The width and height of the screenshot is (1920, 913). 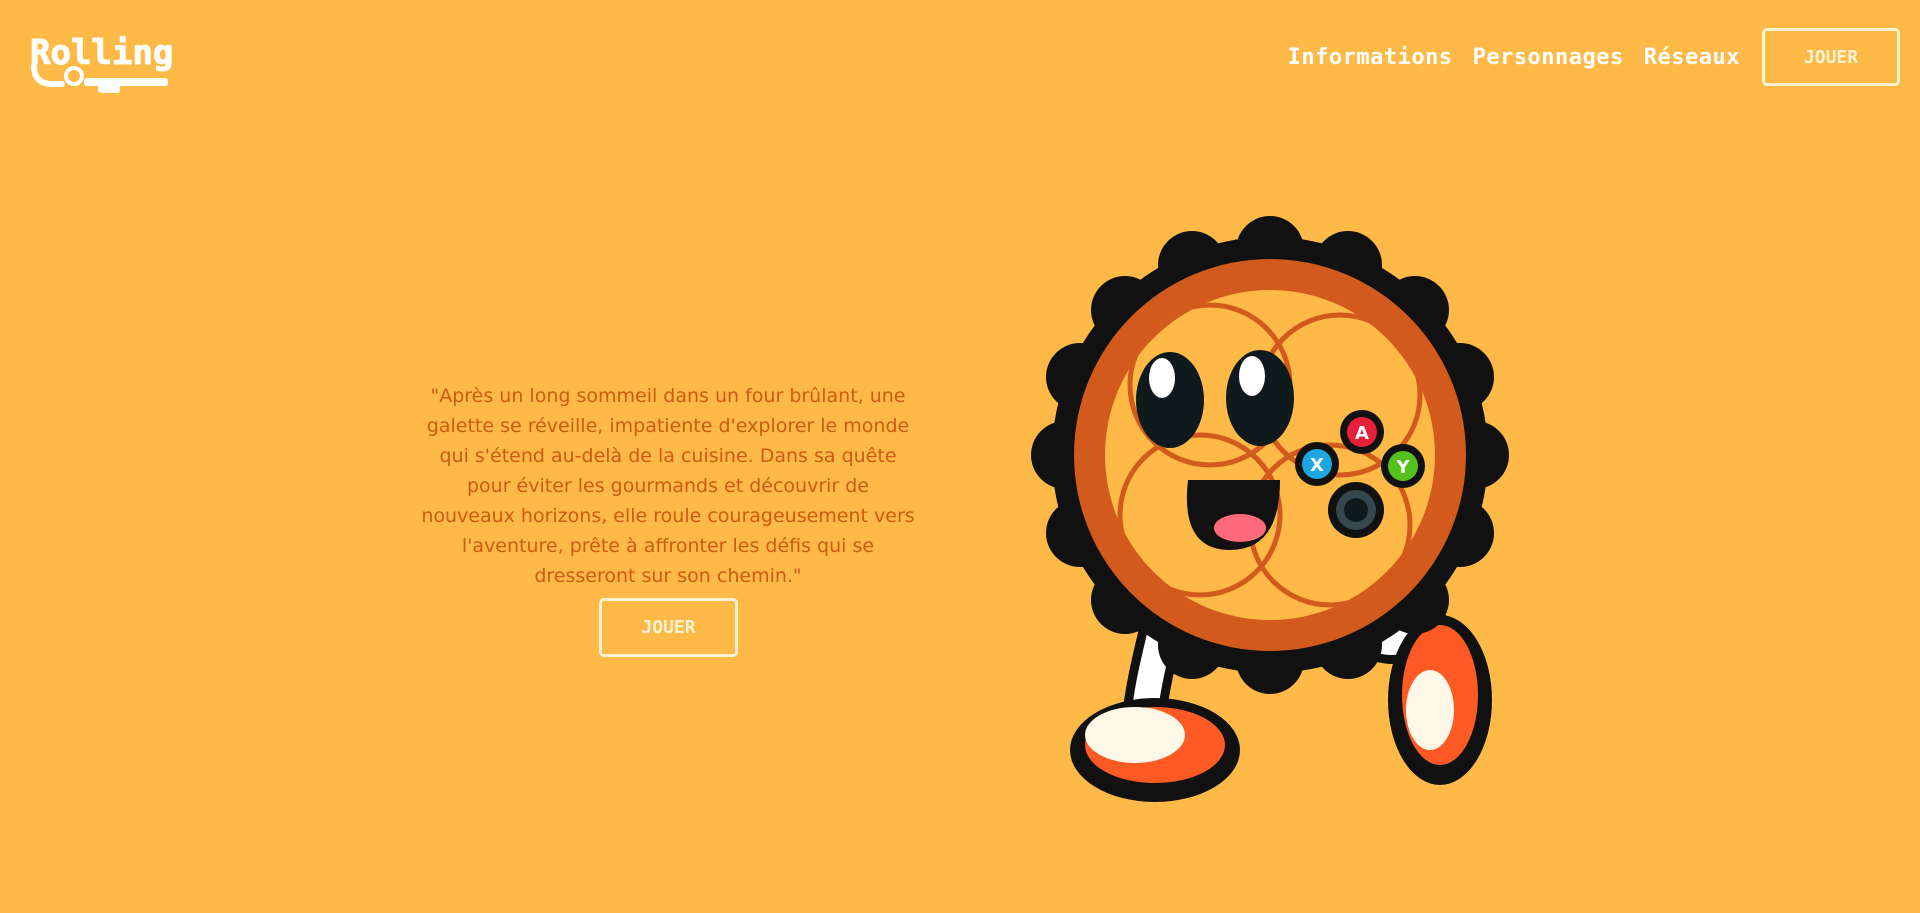 I want to click on svg-text: Y, so click(x=1402, y=467).